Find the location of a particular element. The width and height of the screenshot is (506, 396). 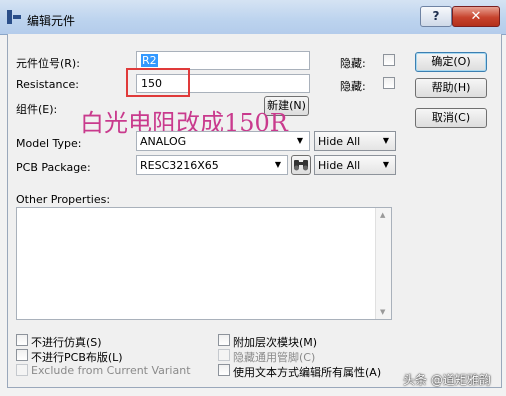

properties-scrollbar: ▲ ▼ is located at coordinates (383, 263).